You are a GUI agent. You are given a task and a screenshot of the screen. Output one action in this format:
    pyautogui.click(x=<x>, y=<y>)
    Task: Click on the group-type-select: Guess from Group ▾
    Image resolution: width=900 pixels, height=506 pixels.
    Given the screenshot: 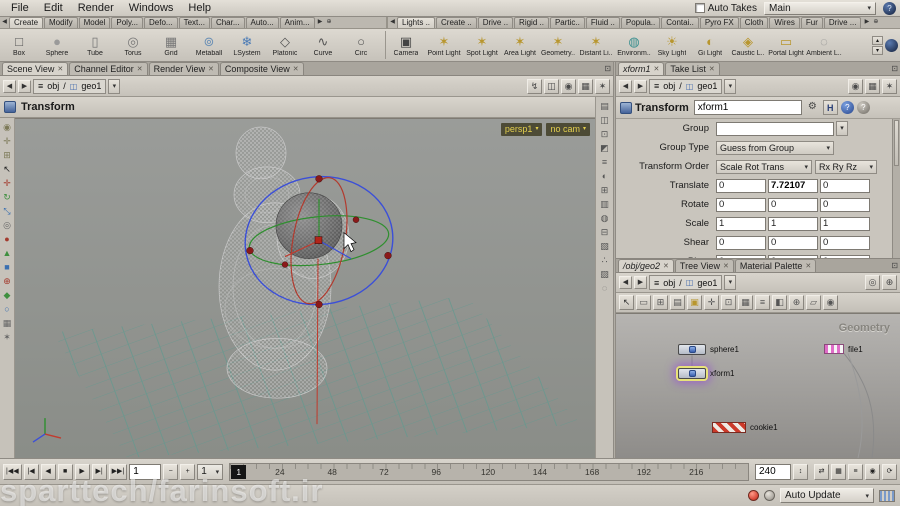 What is the action you would take?
    pyautogui.click(x=775, y=147)
    